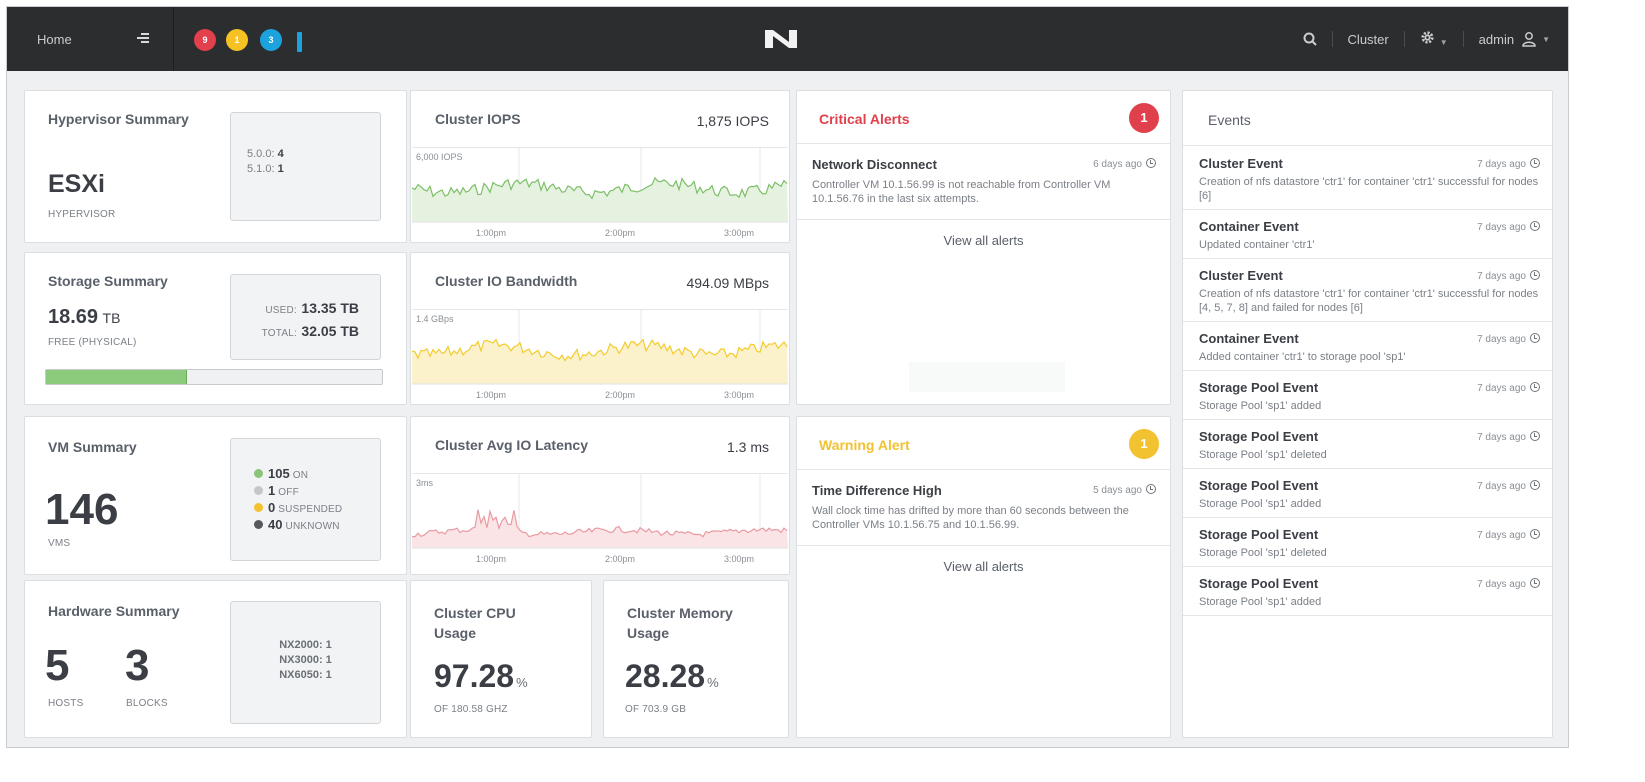 The width and height of the screenshot is (1645, 782). What do you see at coordinates (108, 281) in the screenshot?
I see `card-title: Storage Summary` at bounding box center [108, 281].